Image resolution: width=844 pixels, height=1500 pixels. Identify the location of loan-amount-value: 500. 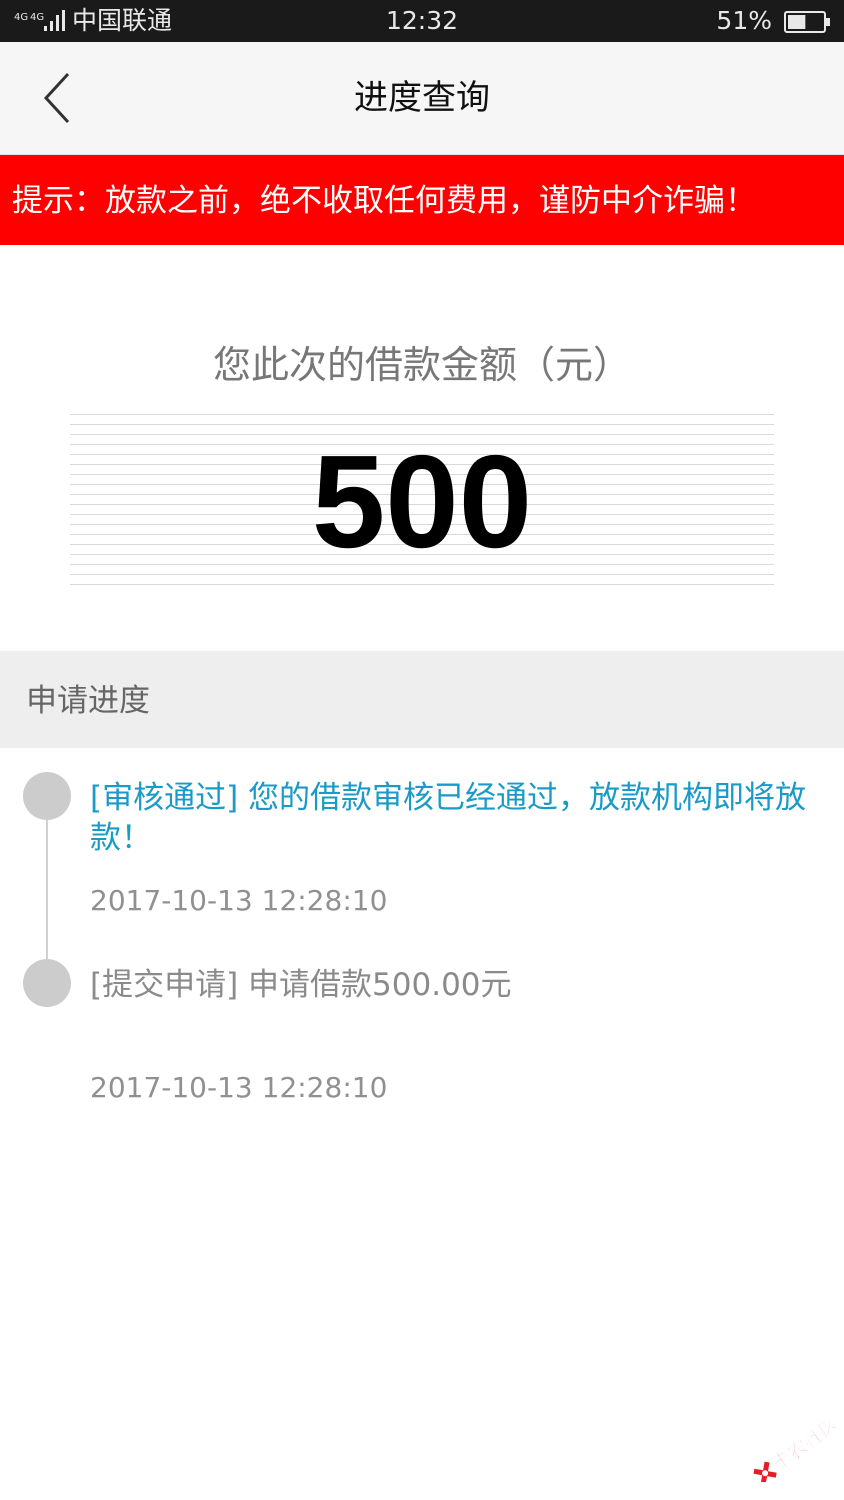
(422, 501).